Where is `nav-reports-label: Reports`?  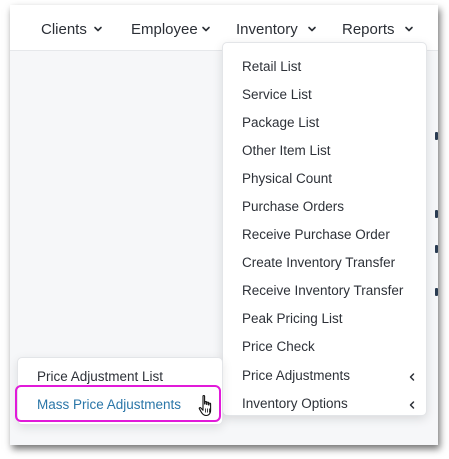 nav-reports-label: Reports is located at coordinates (368, 29).